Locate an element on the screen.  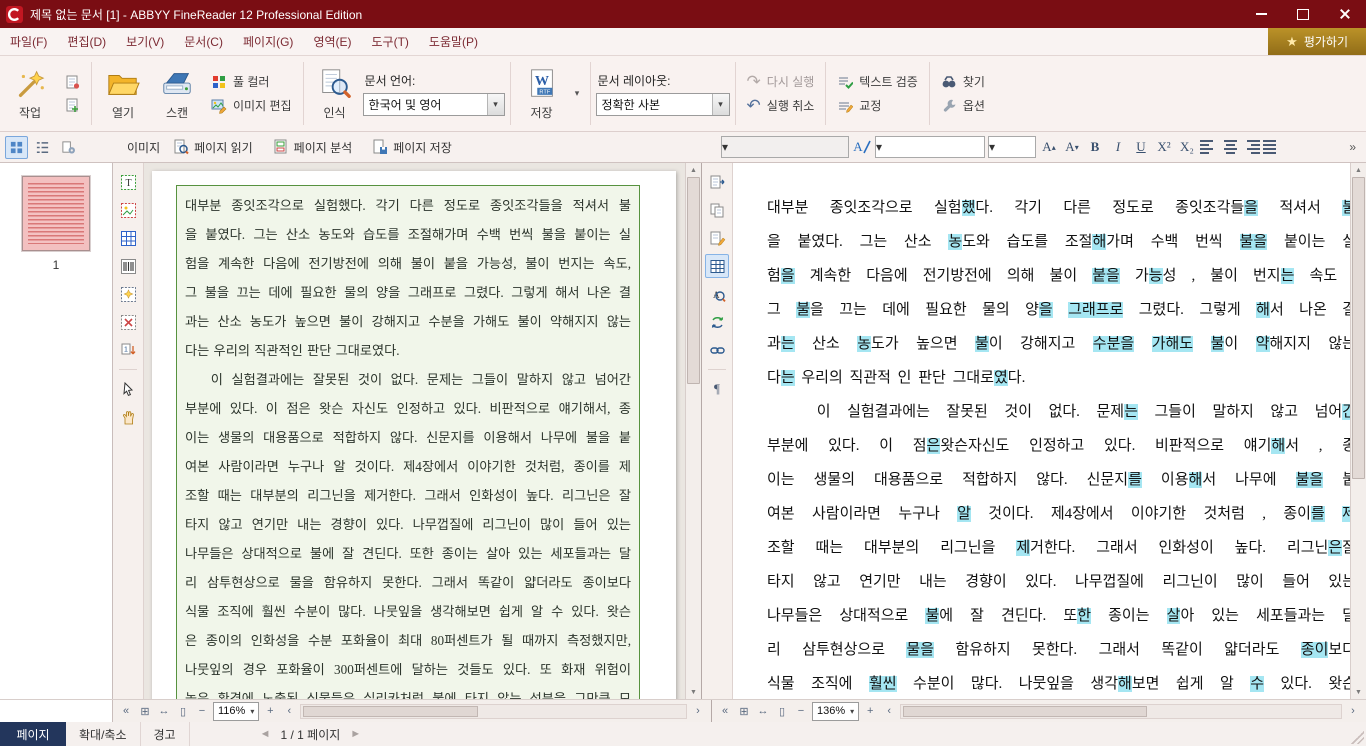
align-right-button is located at coordinates (1251, 147).